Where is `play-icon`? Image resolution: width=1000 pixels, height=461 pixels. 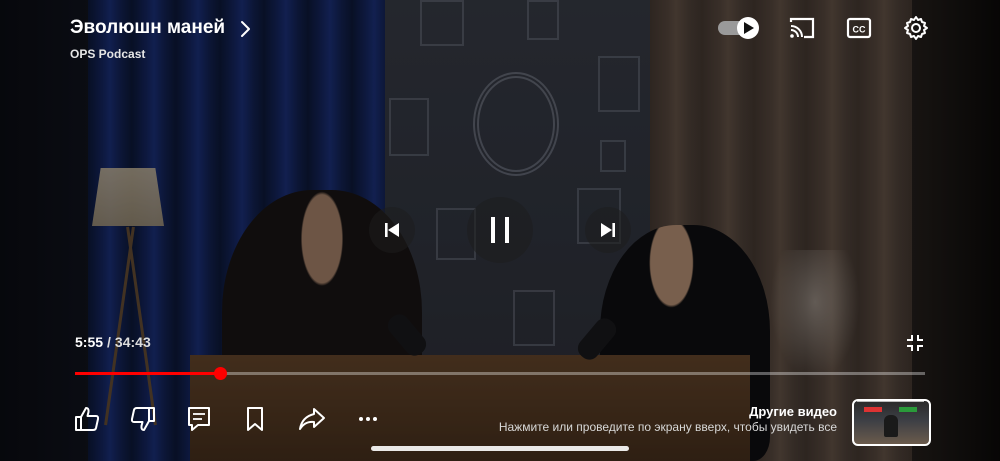 play-icon is located at coordinates (749, 28).